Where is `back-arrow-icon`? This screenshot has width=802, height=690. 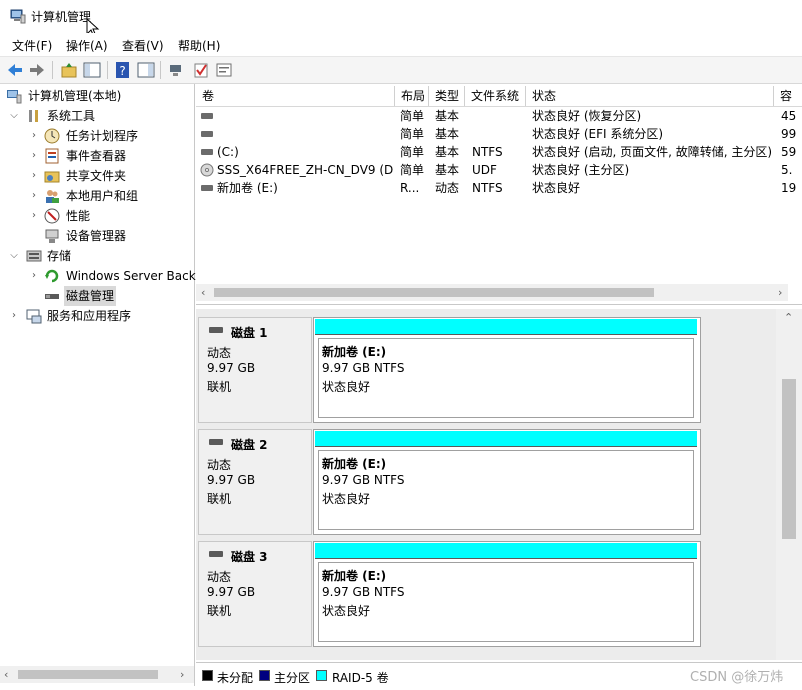 back-arrow-icon is located at coordinates (15, 70).